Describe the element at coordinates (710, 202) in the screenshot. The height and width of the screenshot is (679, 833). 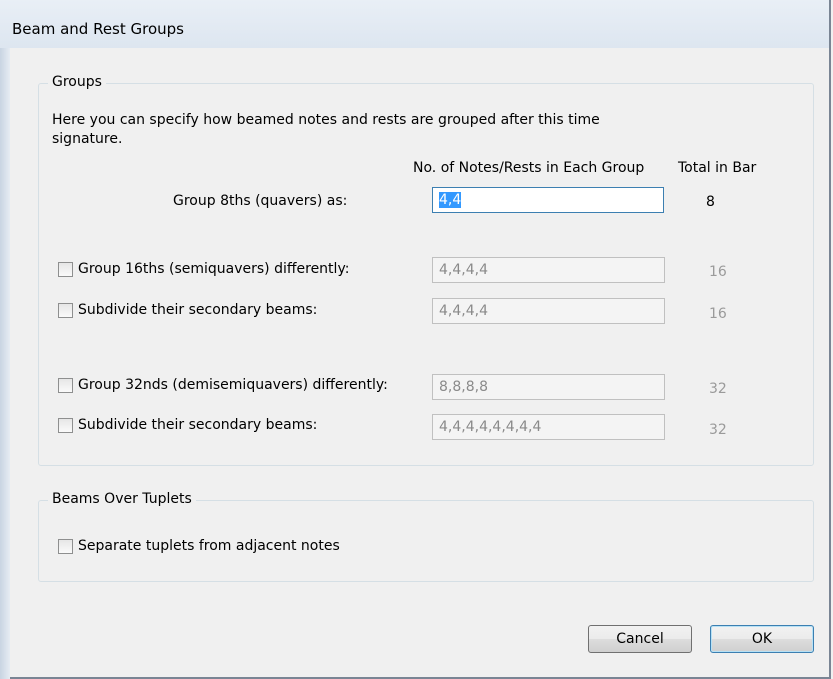
I see `group-8ths-total: 8` at that location.